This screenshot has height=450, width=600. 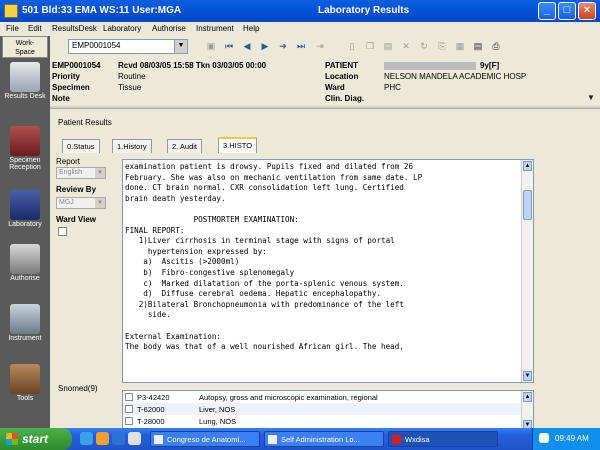 I want to click on nav-results-desk: Results Desk, so click(x=25, y=80).